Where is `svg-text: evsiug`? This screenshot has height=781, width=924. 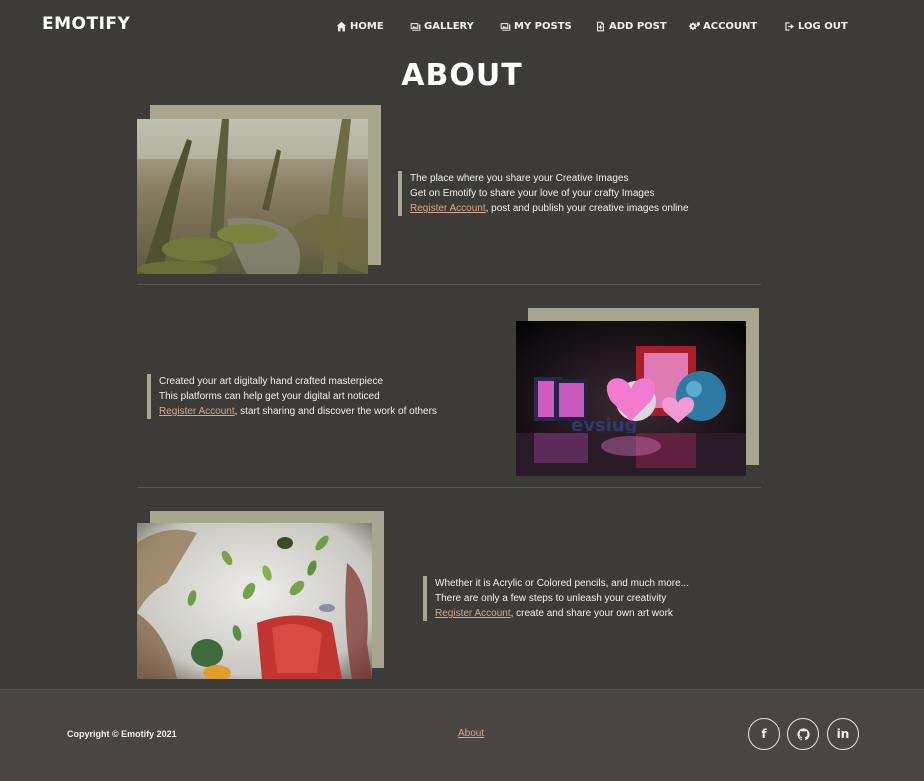 svg-text: evsiug is located at coordinates (604, 425).